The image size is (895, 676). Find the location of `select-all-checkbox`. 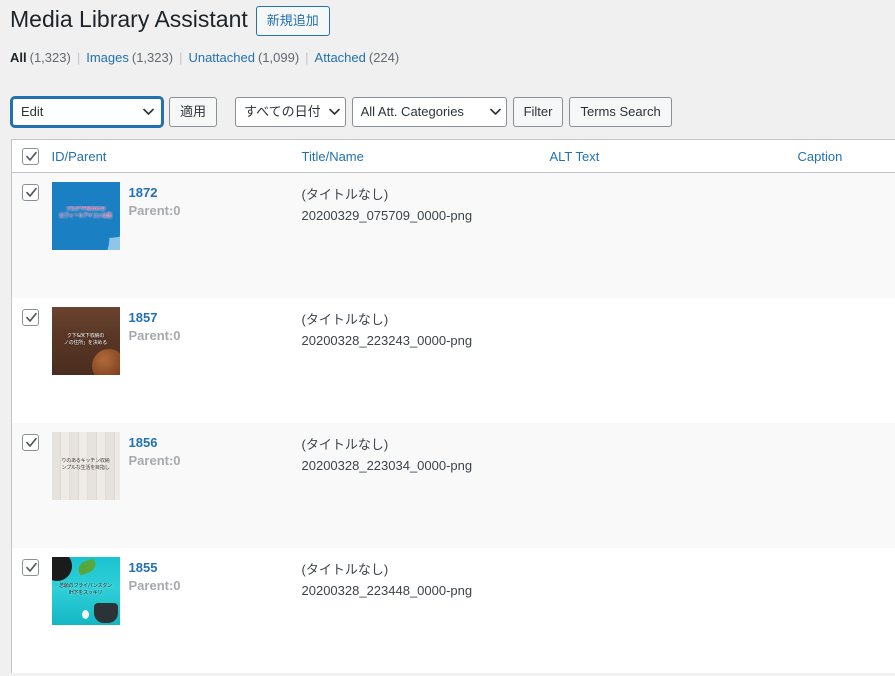

select-all-checkbox is located at coordinates (30, 156).